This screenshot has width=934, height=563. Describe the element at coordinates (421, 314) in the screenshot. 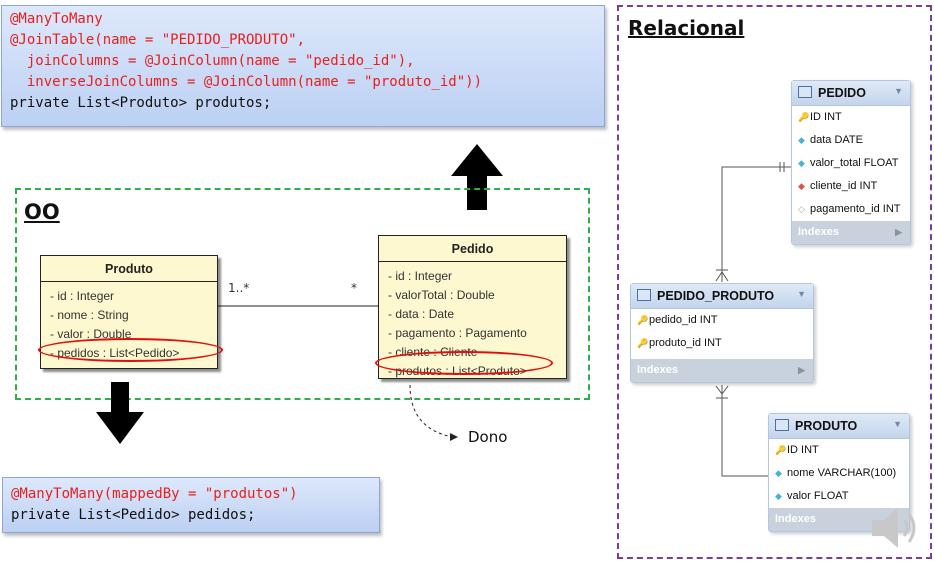

I see `uml-attribute: - data : Date` at that location.